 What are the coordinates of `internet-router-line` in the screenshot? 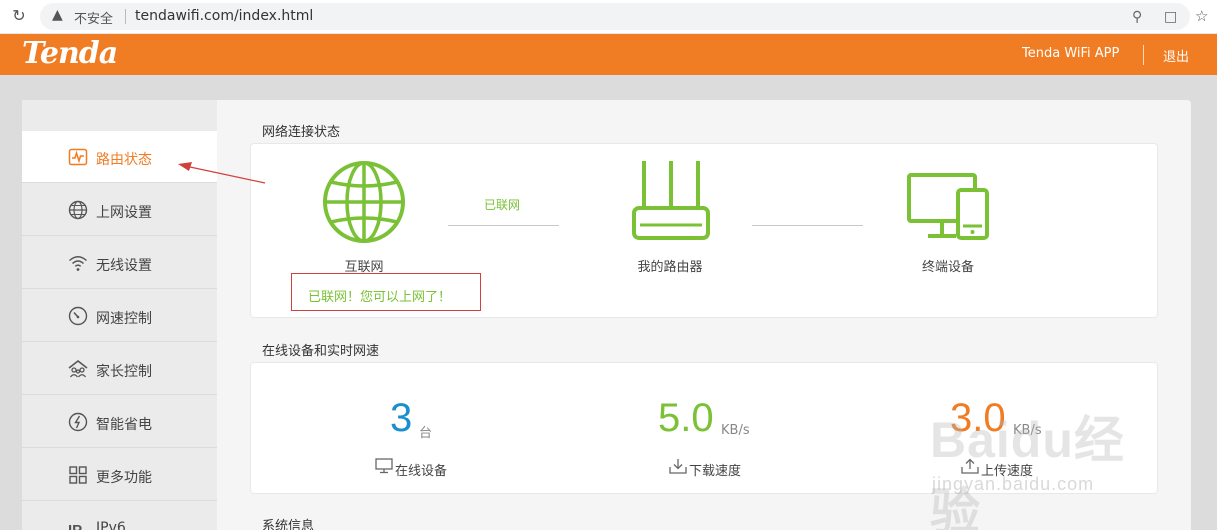 It's located at (503, 225).